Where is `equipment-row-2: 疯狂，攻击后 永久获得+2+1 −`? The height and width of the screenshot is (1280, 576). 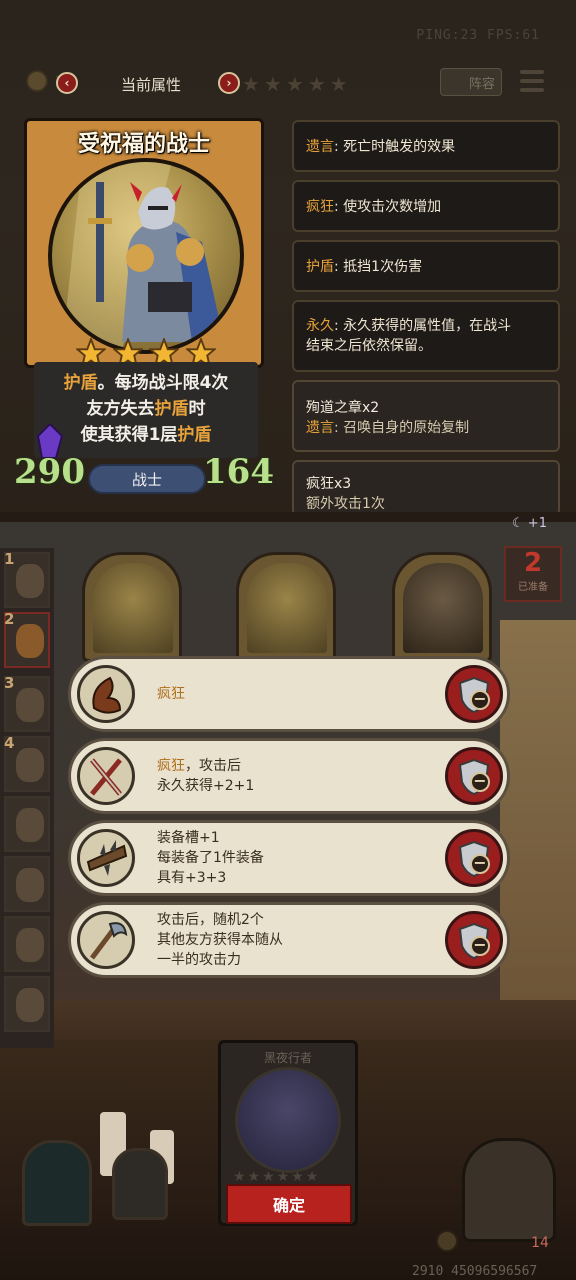 equipment-row-2: 疯狂，攻击后 永久获得+2+1 − is located at coordinates (289, 776).